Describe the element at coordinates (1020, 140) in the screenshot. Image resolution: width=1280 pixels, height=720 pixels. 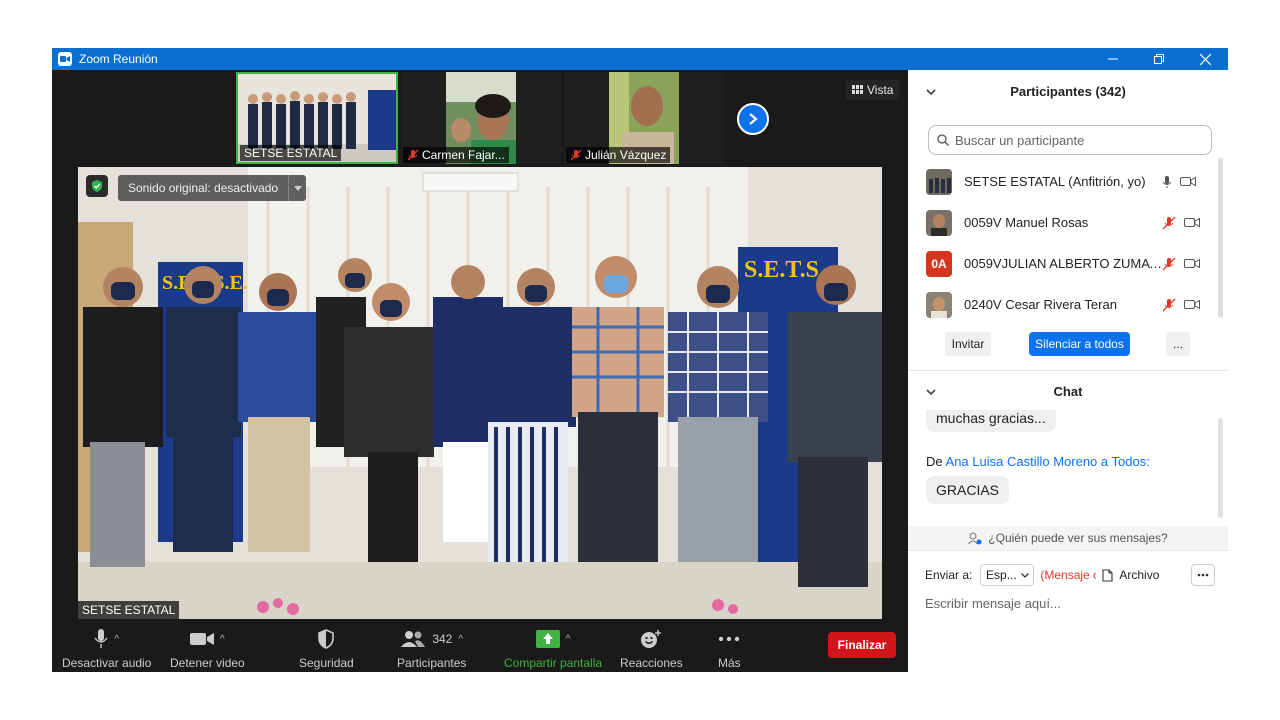
I see `search-placeholder: Buscar un participante` at that location.